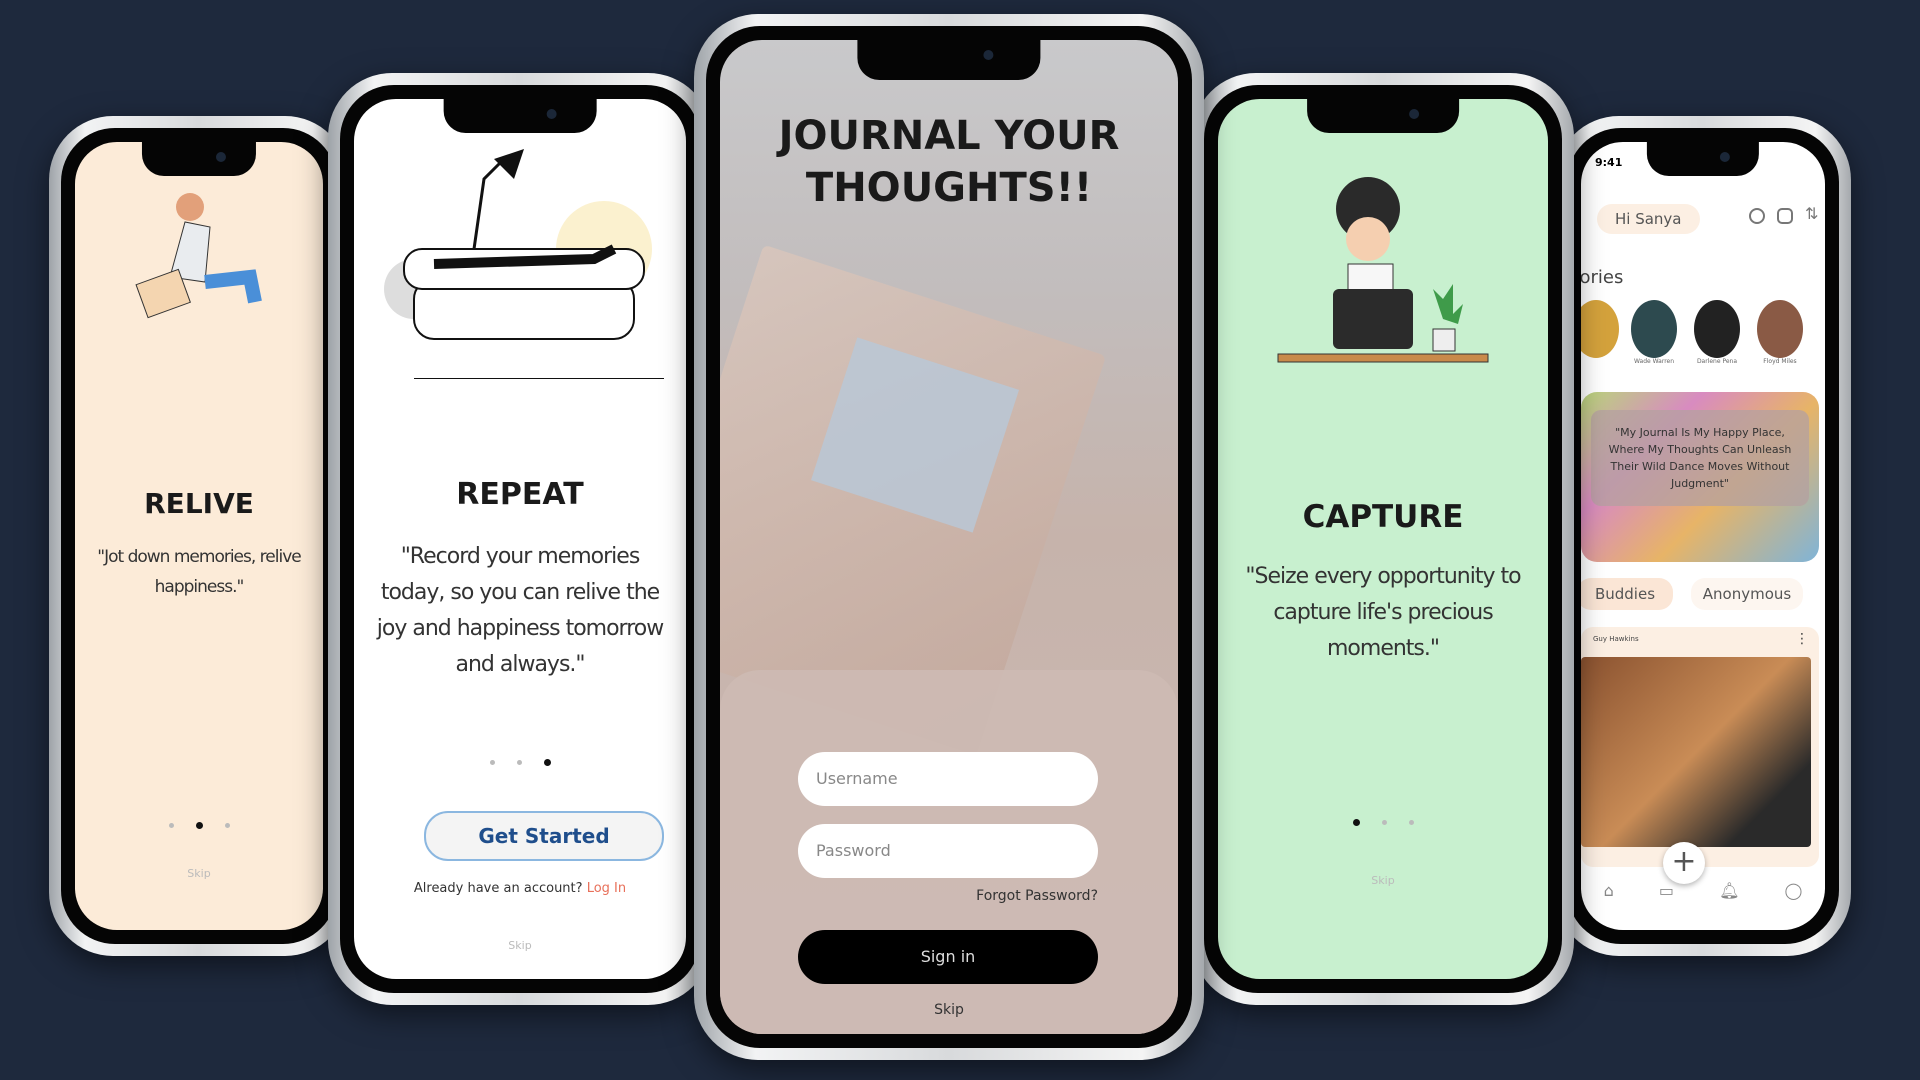  I want to click on greeting-chip: Hi Sanya, so click(1648, 219).